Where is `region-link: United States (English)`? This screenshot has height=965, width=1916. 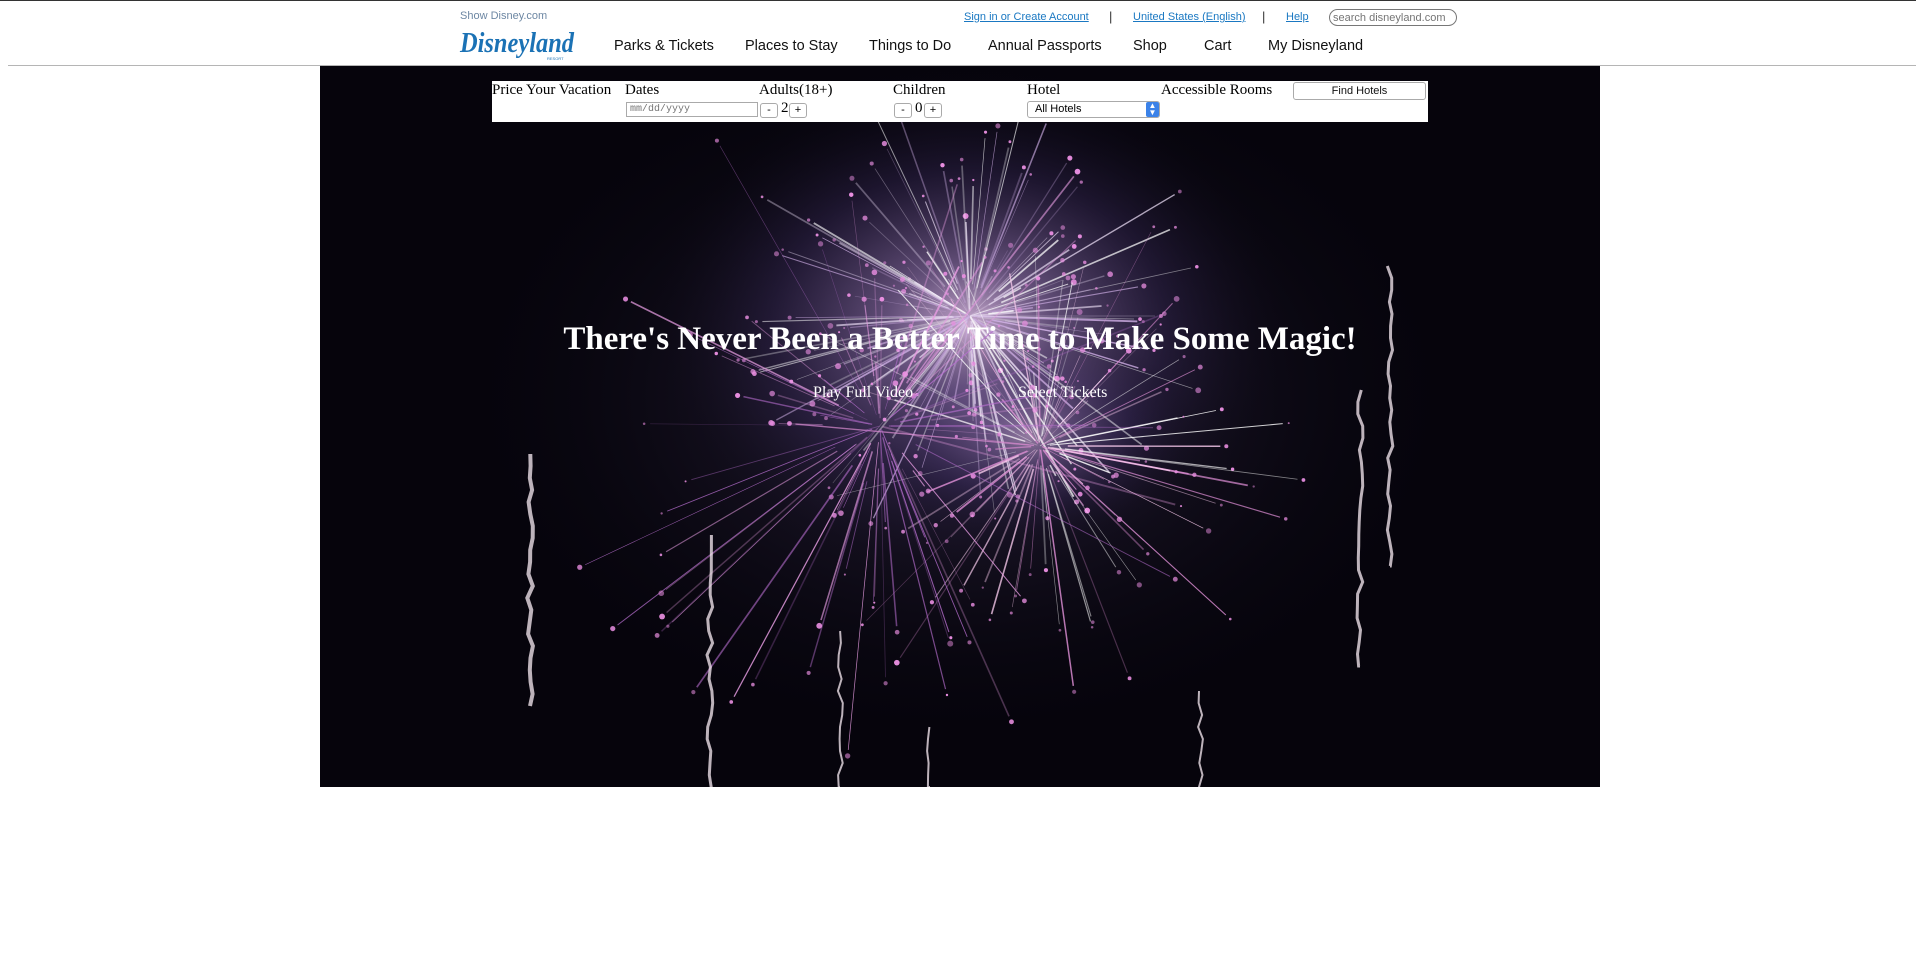
region-link: United States (English) is located at coordinates (1189, 17).